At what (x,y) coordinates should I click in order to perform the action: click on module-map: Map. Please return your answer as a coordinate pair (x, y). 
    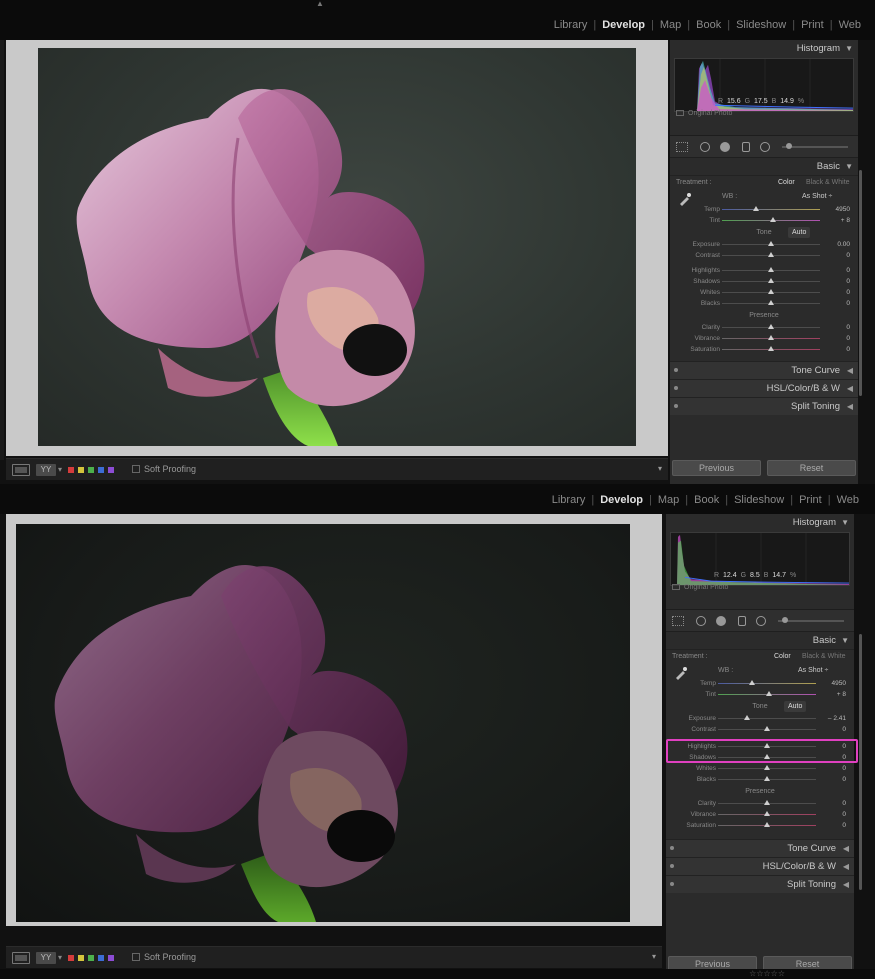
    Looking at the image, I should click on (668, 500).